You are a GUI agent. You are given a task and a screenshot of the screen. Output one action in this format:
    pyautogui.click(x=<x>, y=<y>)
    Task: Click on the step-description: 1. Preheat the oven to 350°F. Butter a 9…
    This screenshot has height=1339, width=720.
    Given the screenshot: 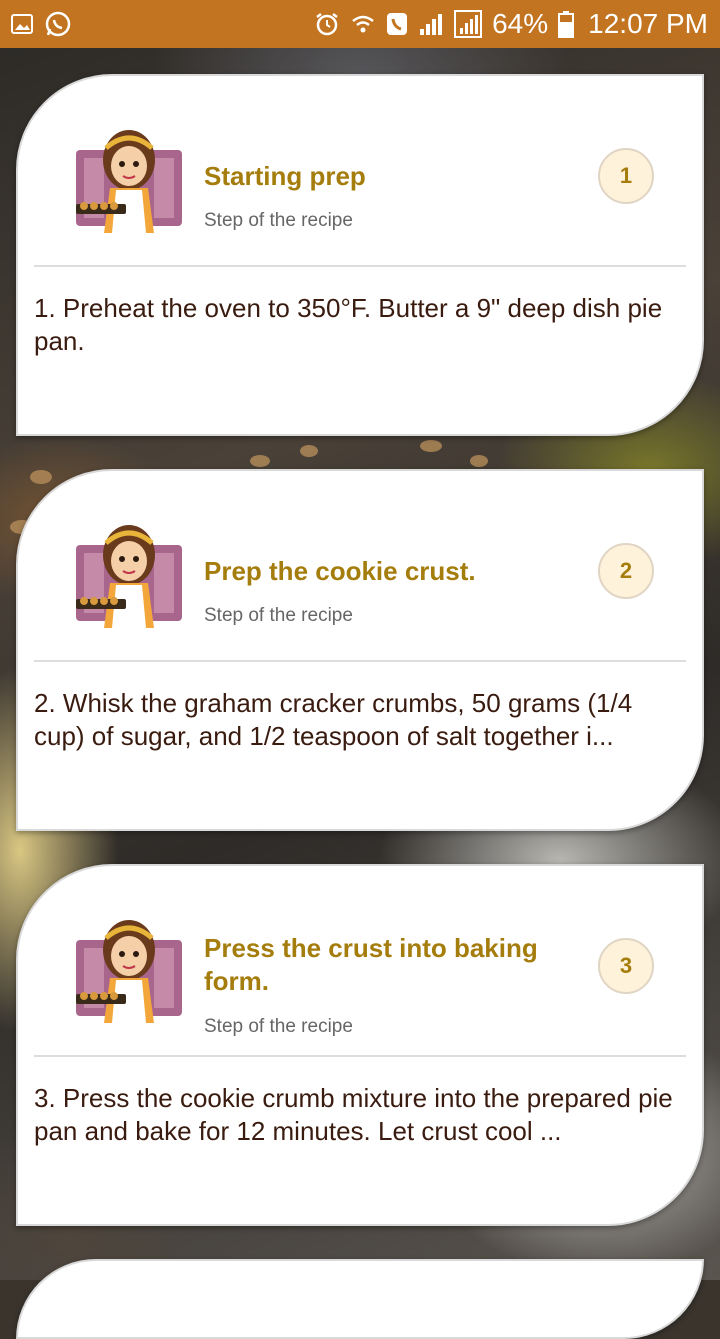 What is the action you would take?
    pyautogui.click(x=348, y=324)
    